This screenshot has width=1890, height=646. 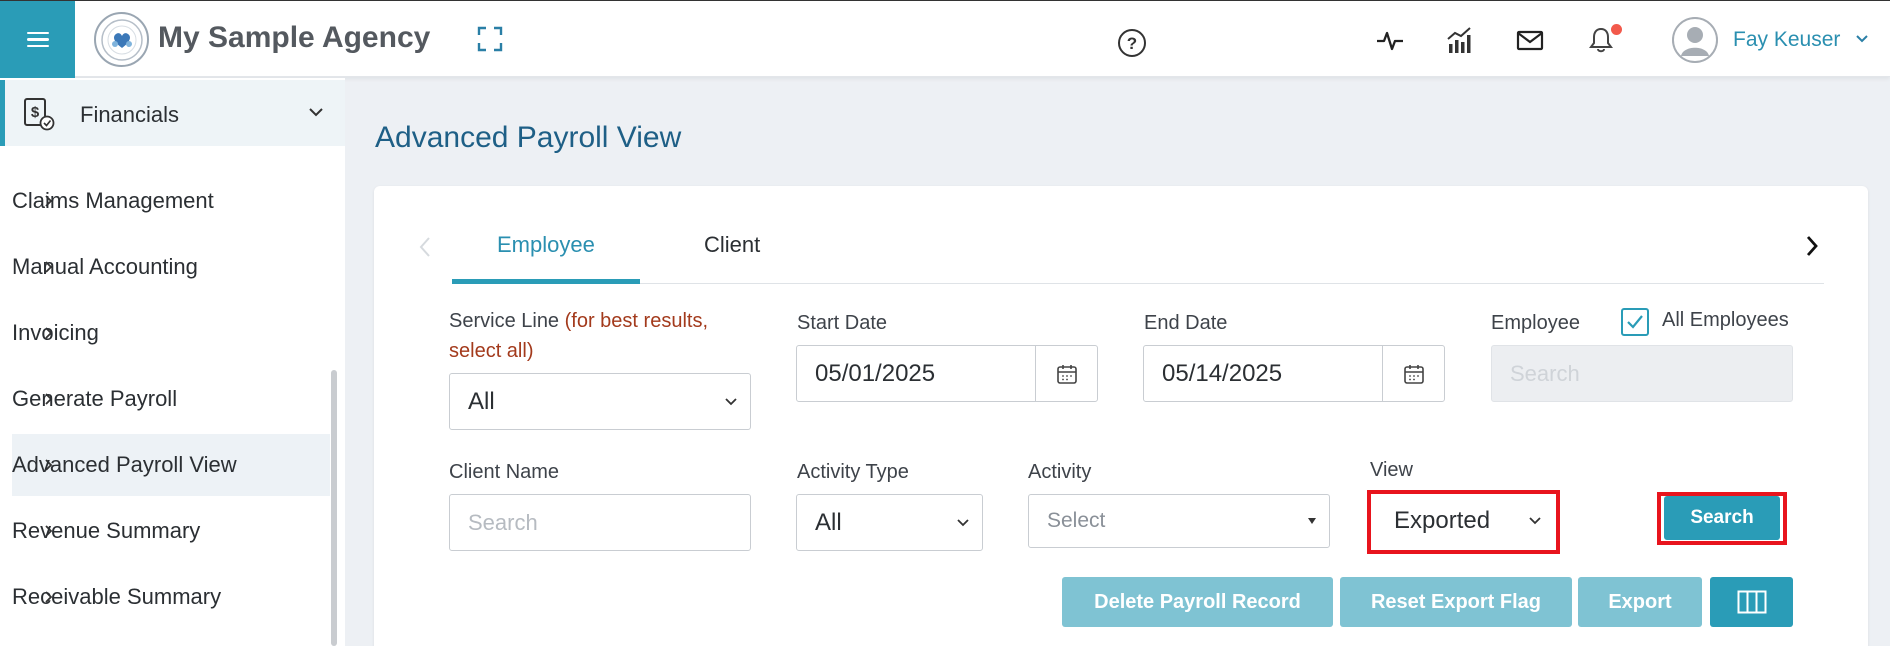 I want to click on analytics-chart-icon, so click(x=1460, y=40).